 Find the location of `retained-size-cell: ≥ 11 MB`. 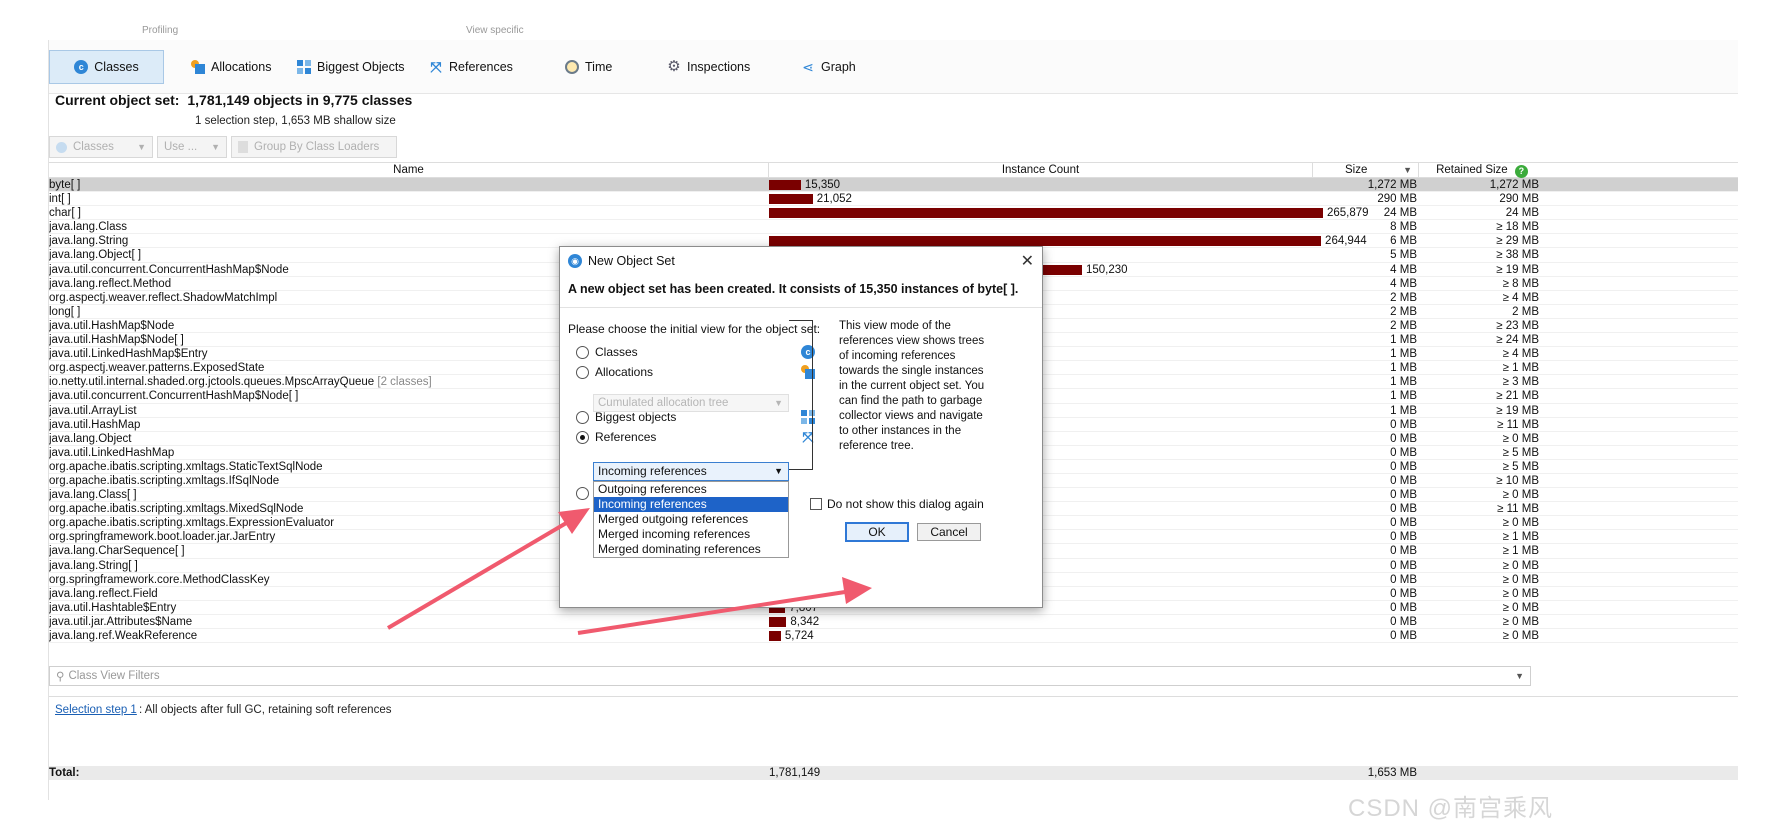

retained-size-cell: ≥ 11 MB is located at coordinates (1518, 424).